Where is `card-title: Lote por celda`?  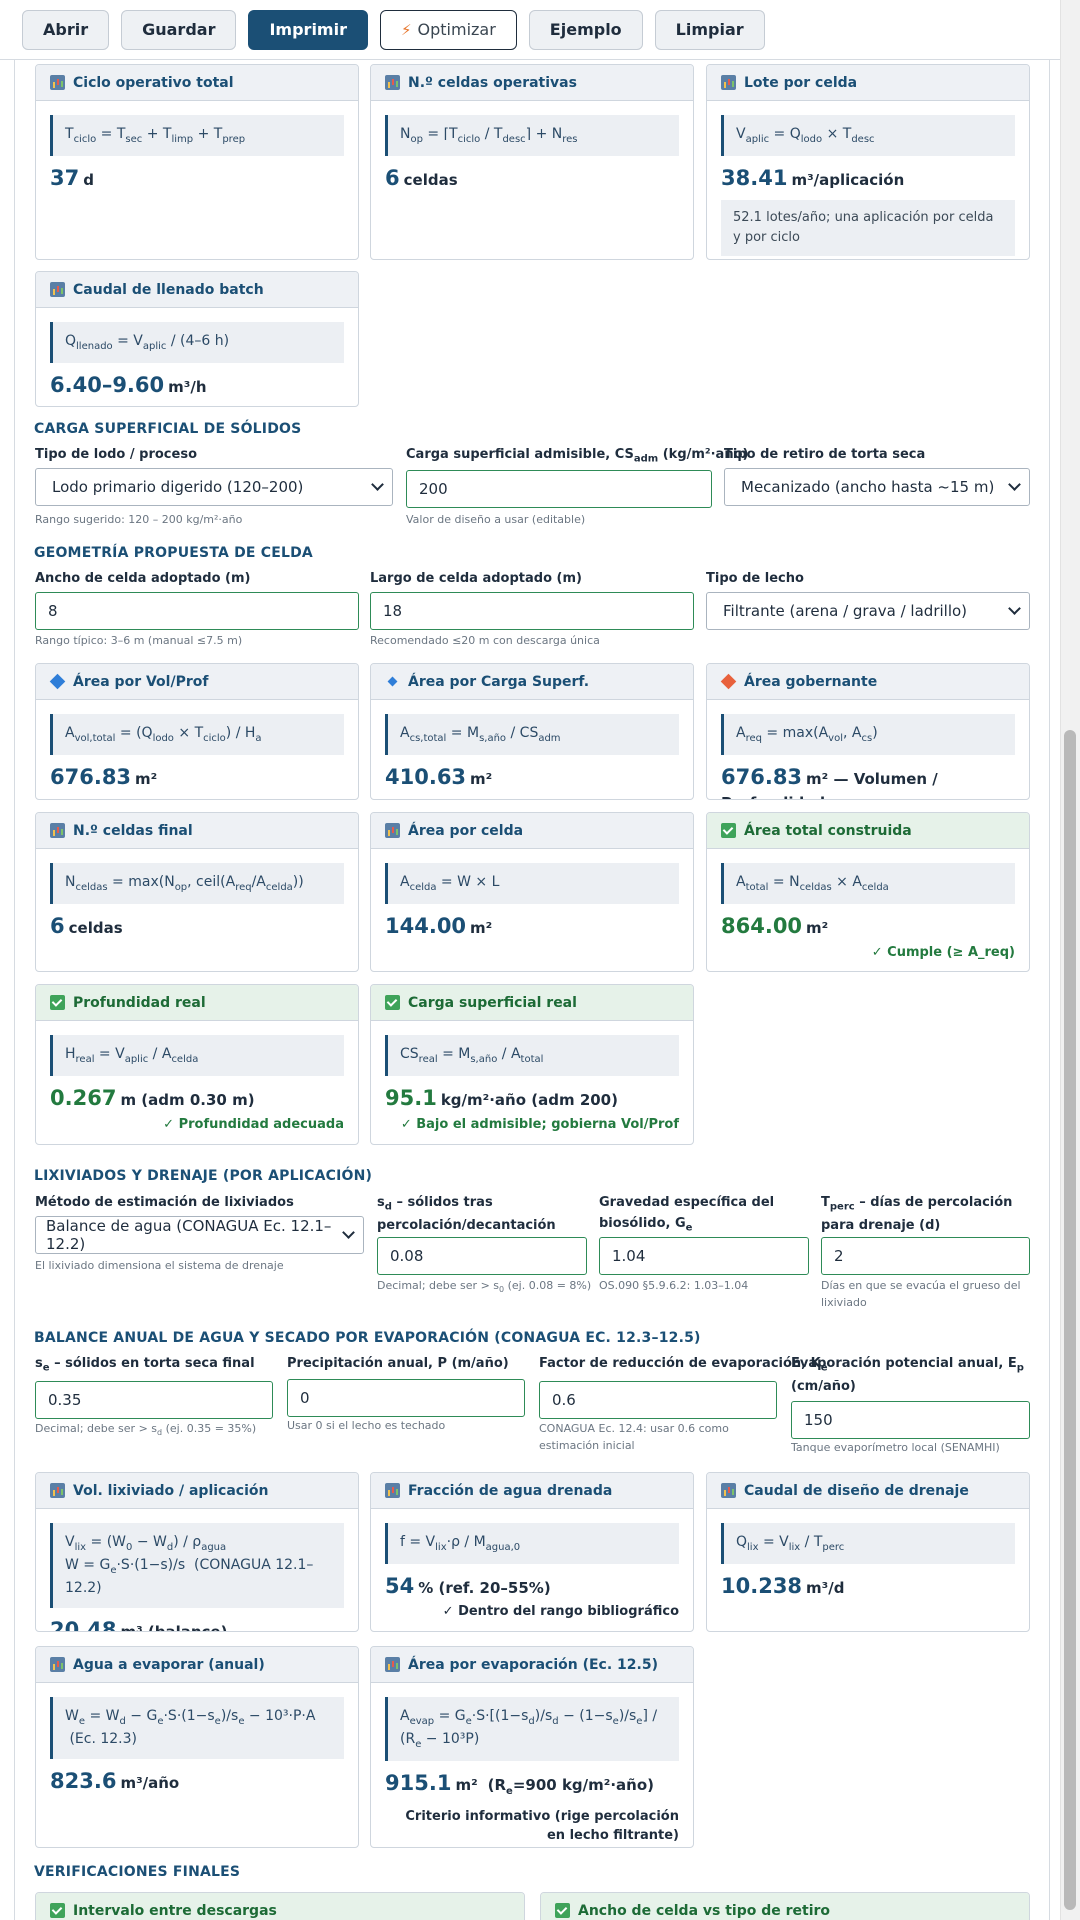
card-title: Lote por celda is located at coordinates (801, 82).